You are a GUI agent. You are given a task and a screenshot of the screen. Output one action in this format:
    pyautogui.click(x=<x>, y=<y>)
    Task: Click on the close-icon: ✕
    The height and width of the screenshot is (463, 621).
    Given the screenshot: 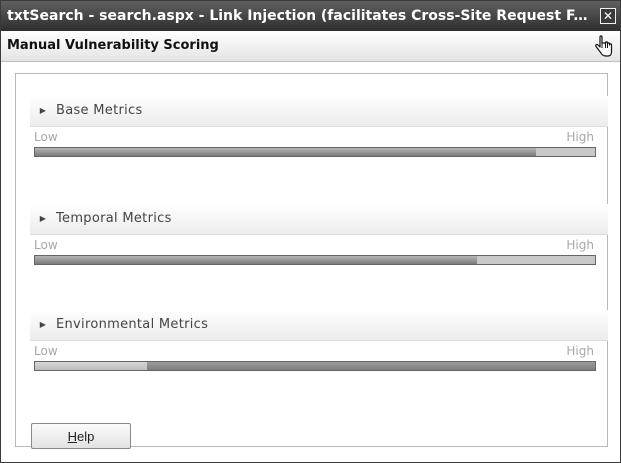 What is the action you would take?
    pyautogui.click(x=608, y=16)
    